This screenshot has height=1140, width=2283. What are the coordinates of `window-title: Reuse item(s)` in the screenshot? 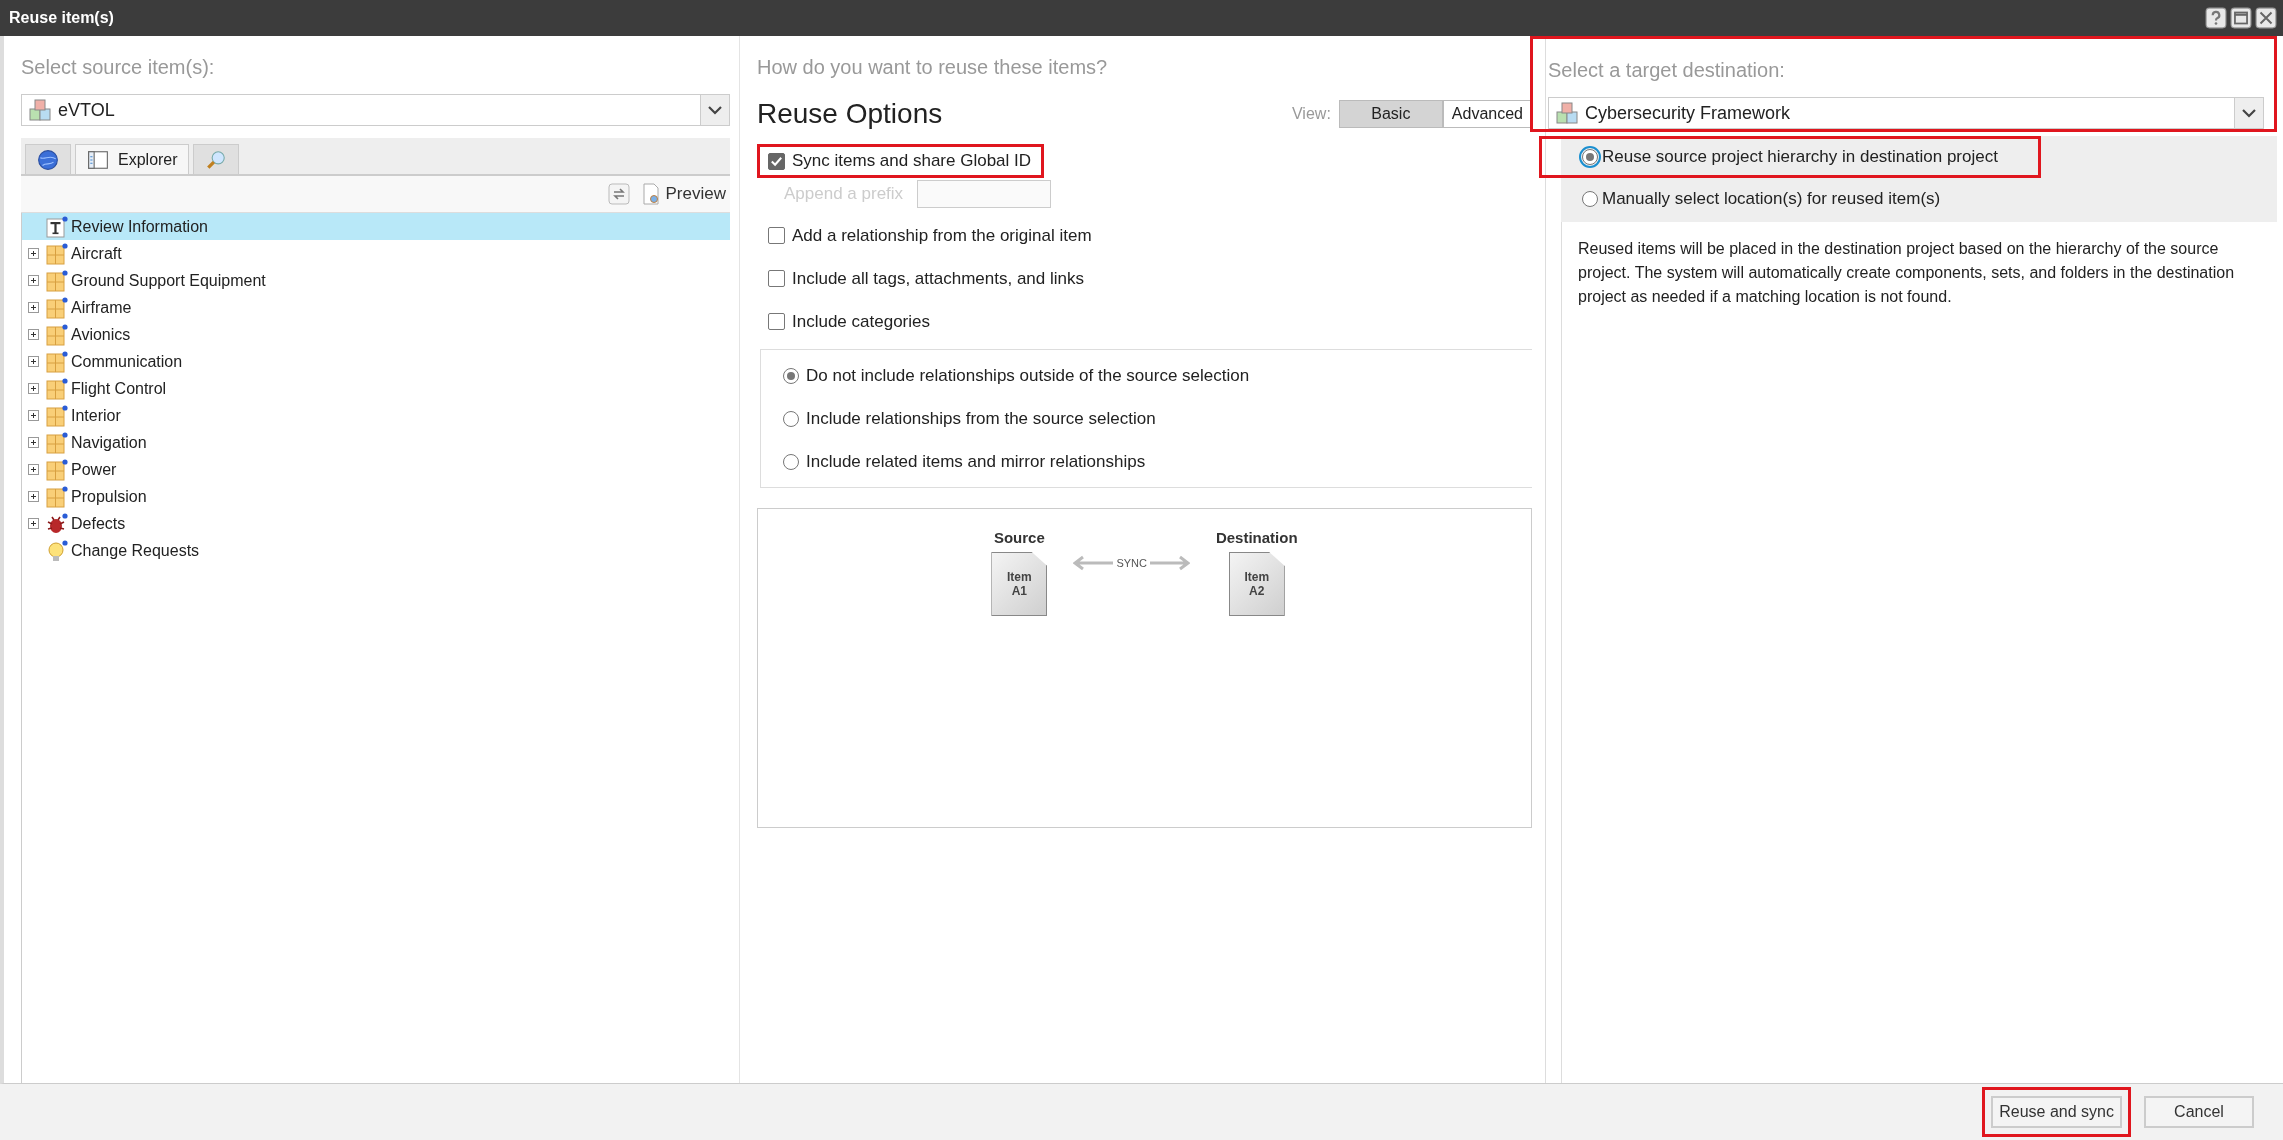 It's located at (61, 18).